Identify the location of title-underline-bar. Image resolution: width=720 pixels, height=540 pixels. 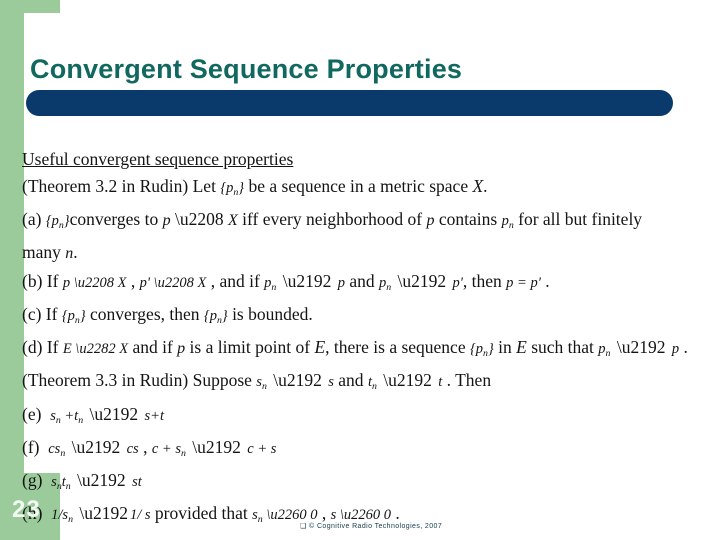
(349, 103).